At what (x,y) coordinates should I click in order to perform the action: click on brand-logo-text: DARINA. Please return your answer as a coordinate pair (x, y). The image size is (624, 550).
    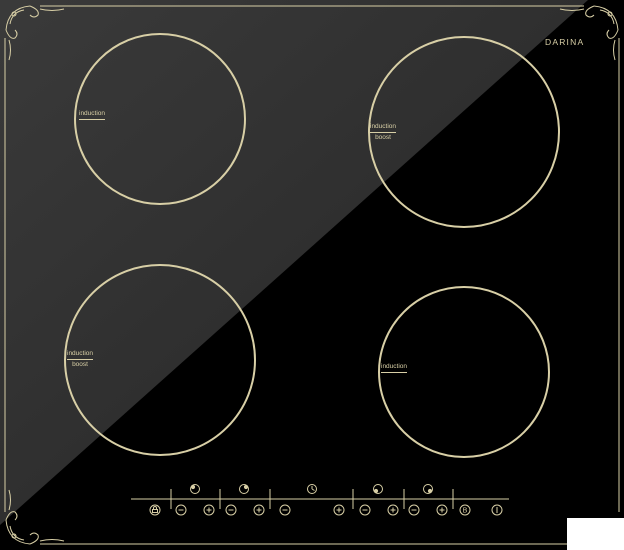
    Looking at the image, I should click on (565, 42).